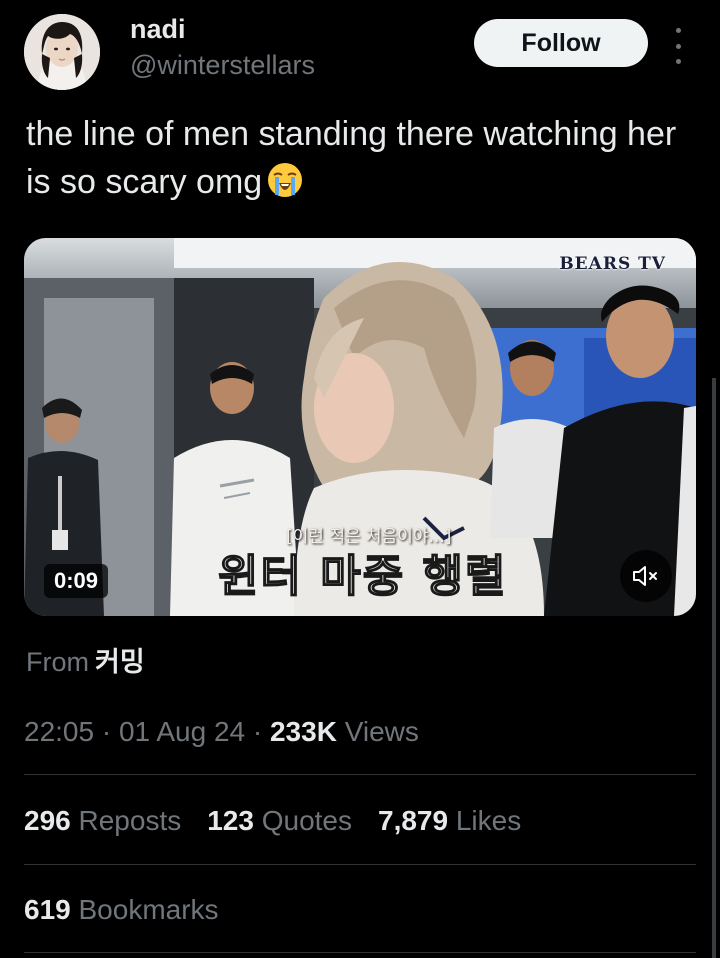 The width and height of the screenshot is (720, 958). I want to click on quotes-count: 123, so click(230, 820).